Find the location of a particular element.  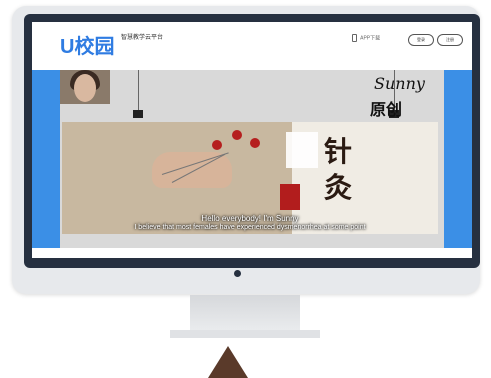

sunny-label: Sunny is located at coordinates (399, 83).